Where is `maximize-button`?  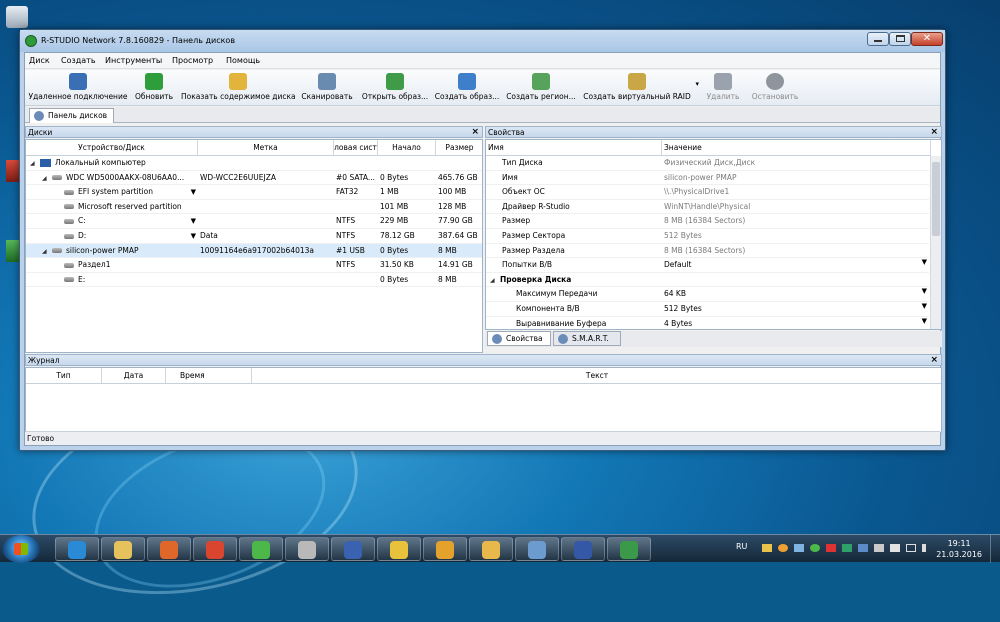 maximize-button is located at coordinates (900, 39).